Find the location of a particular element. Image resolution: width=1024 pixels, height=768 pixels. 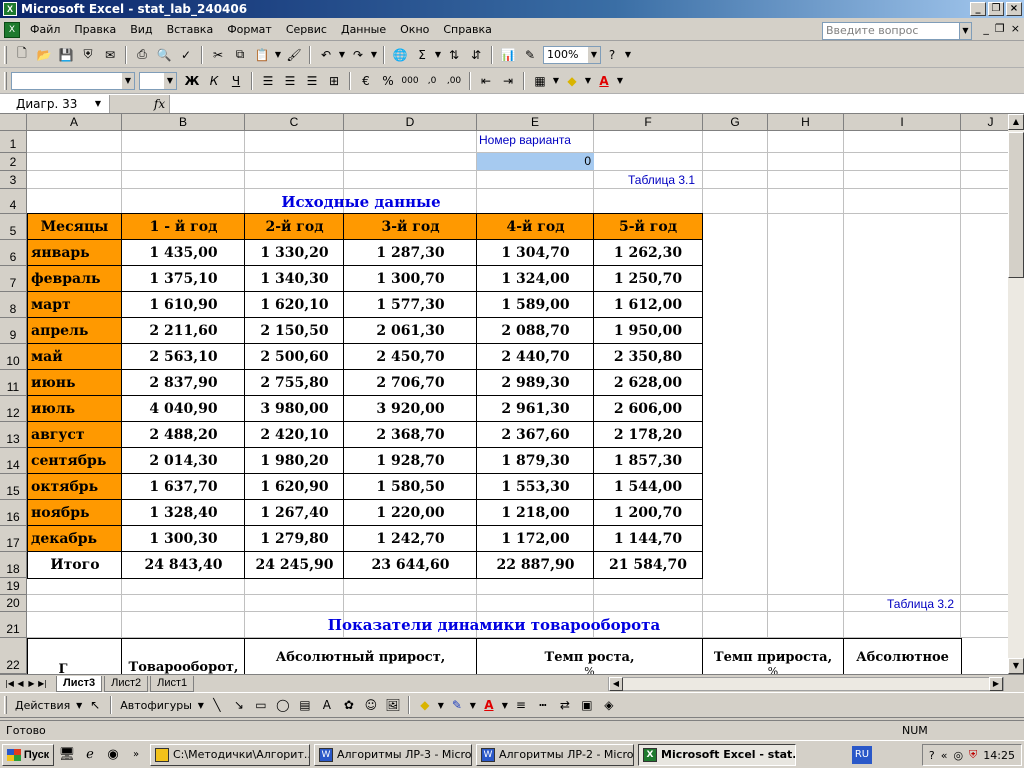

value-cell: 1 220,00 is located at coordinates (410, 513).